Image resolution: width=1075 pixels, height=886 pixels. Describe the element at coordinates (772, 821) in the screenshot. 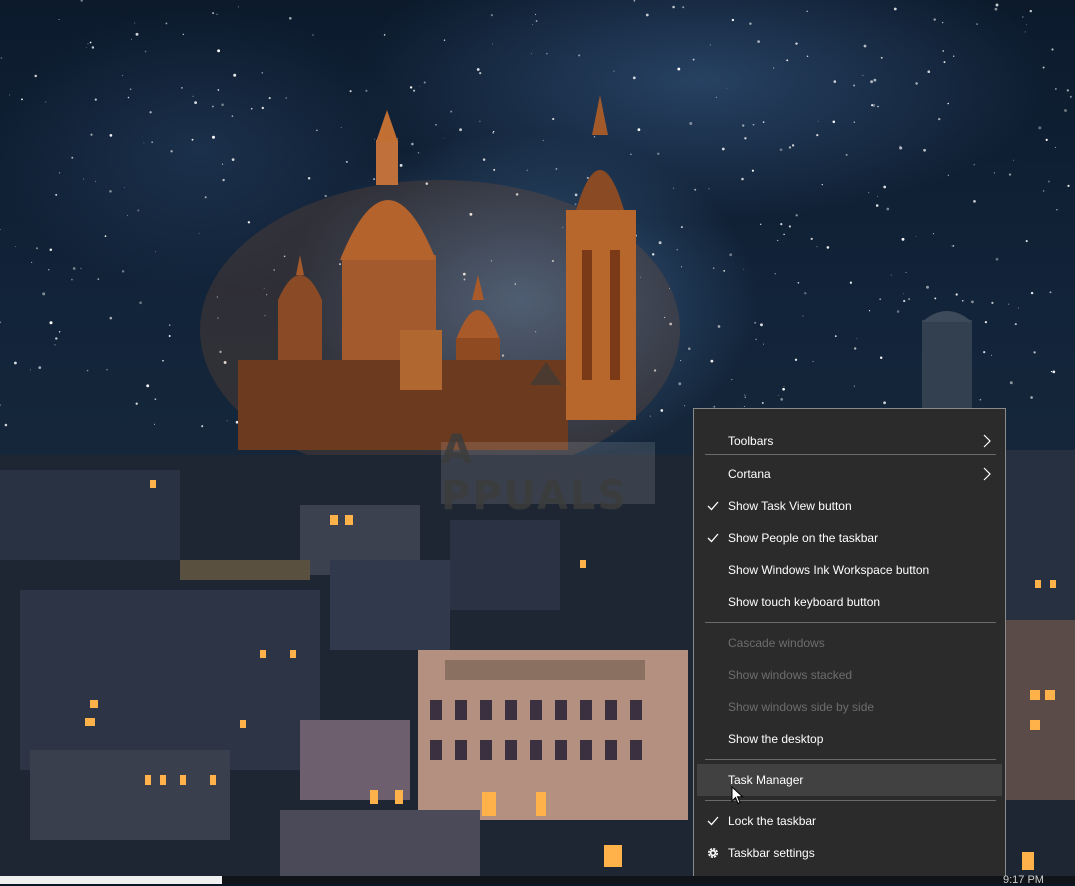

I see `menu-item-label: Lock the taskbar` at that location.